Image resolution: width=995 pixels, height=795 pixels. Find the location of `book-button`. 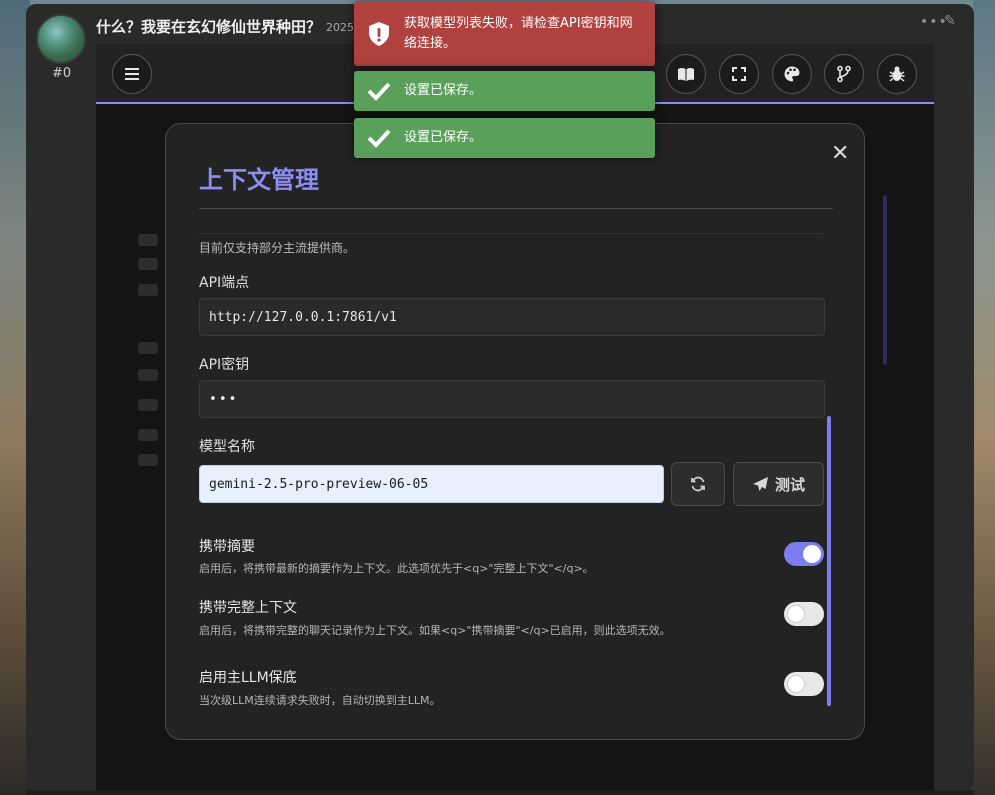

book-button is located at coordinates (686, 74).